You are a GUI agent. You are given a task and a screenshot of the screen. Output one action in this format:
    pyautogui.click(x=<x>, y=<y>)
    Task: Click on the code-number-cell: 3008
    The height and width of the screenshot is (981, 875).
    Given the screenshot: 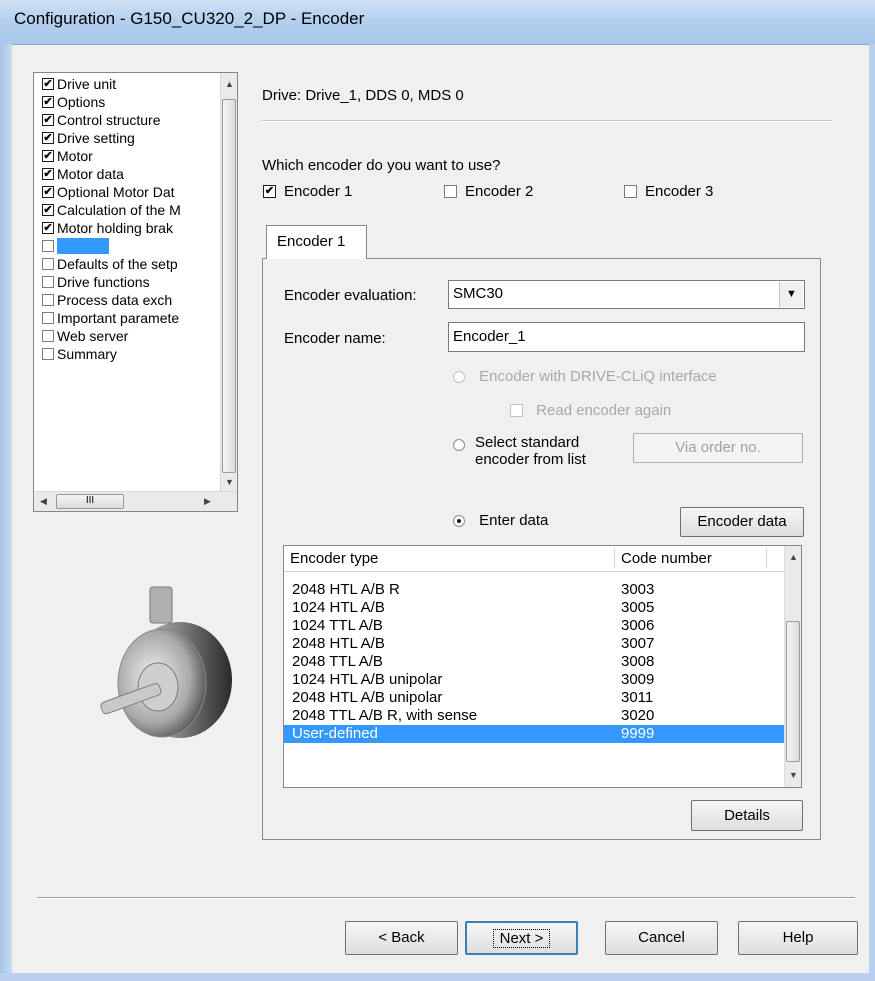 What is the action you would take?
    pyautogui.click(x=638, y=661)
    